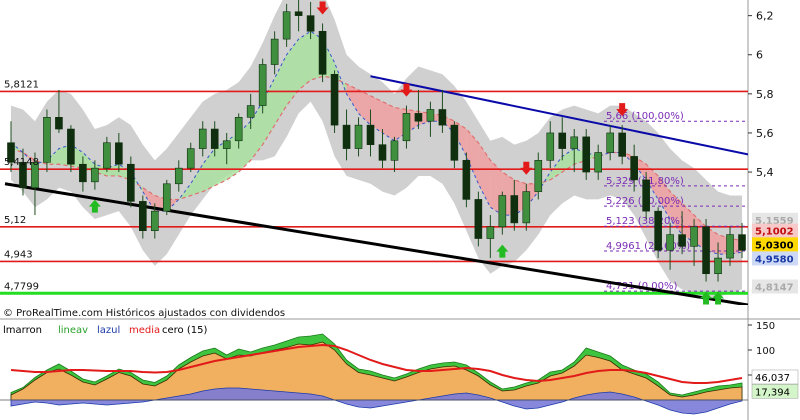 The width and height of the screenshot is (800, 420). What do you see at coordinates (765, 326) in the screenshot?
I see `osc-tick-label: 150` at bounding box center [765, 326].